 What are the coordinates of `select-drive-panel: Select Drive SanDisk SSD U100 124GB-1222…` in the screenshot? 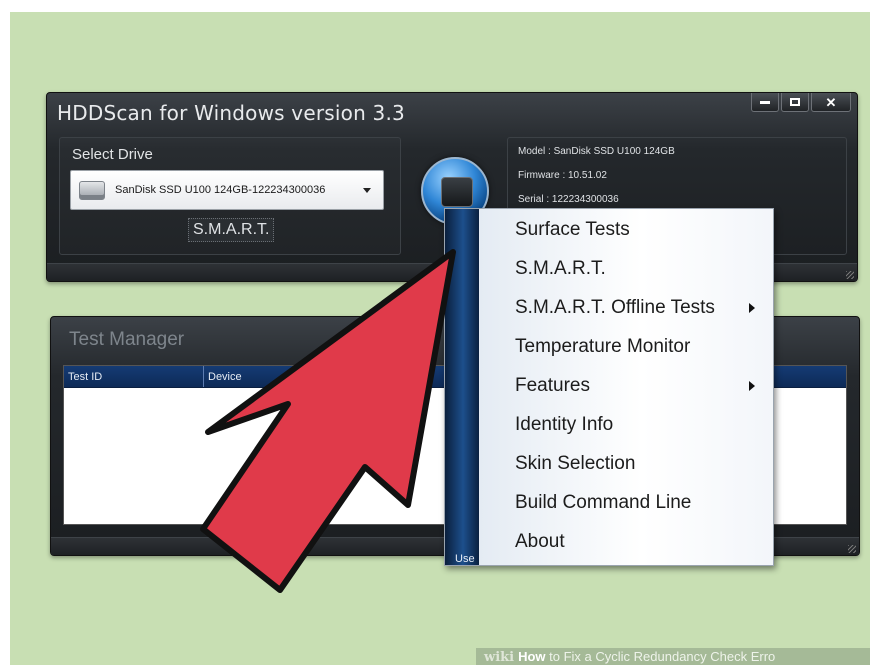 It's located at (230, 196).